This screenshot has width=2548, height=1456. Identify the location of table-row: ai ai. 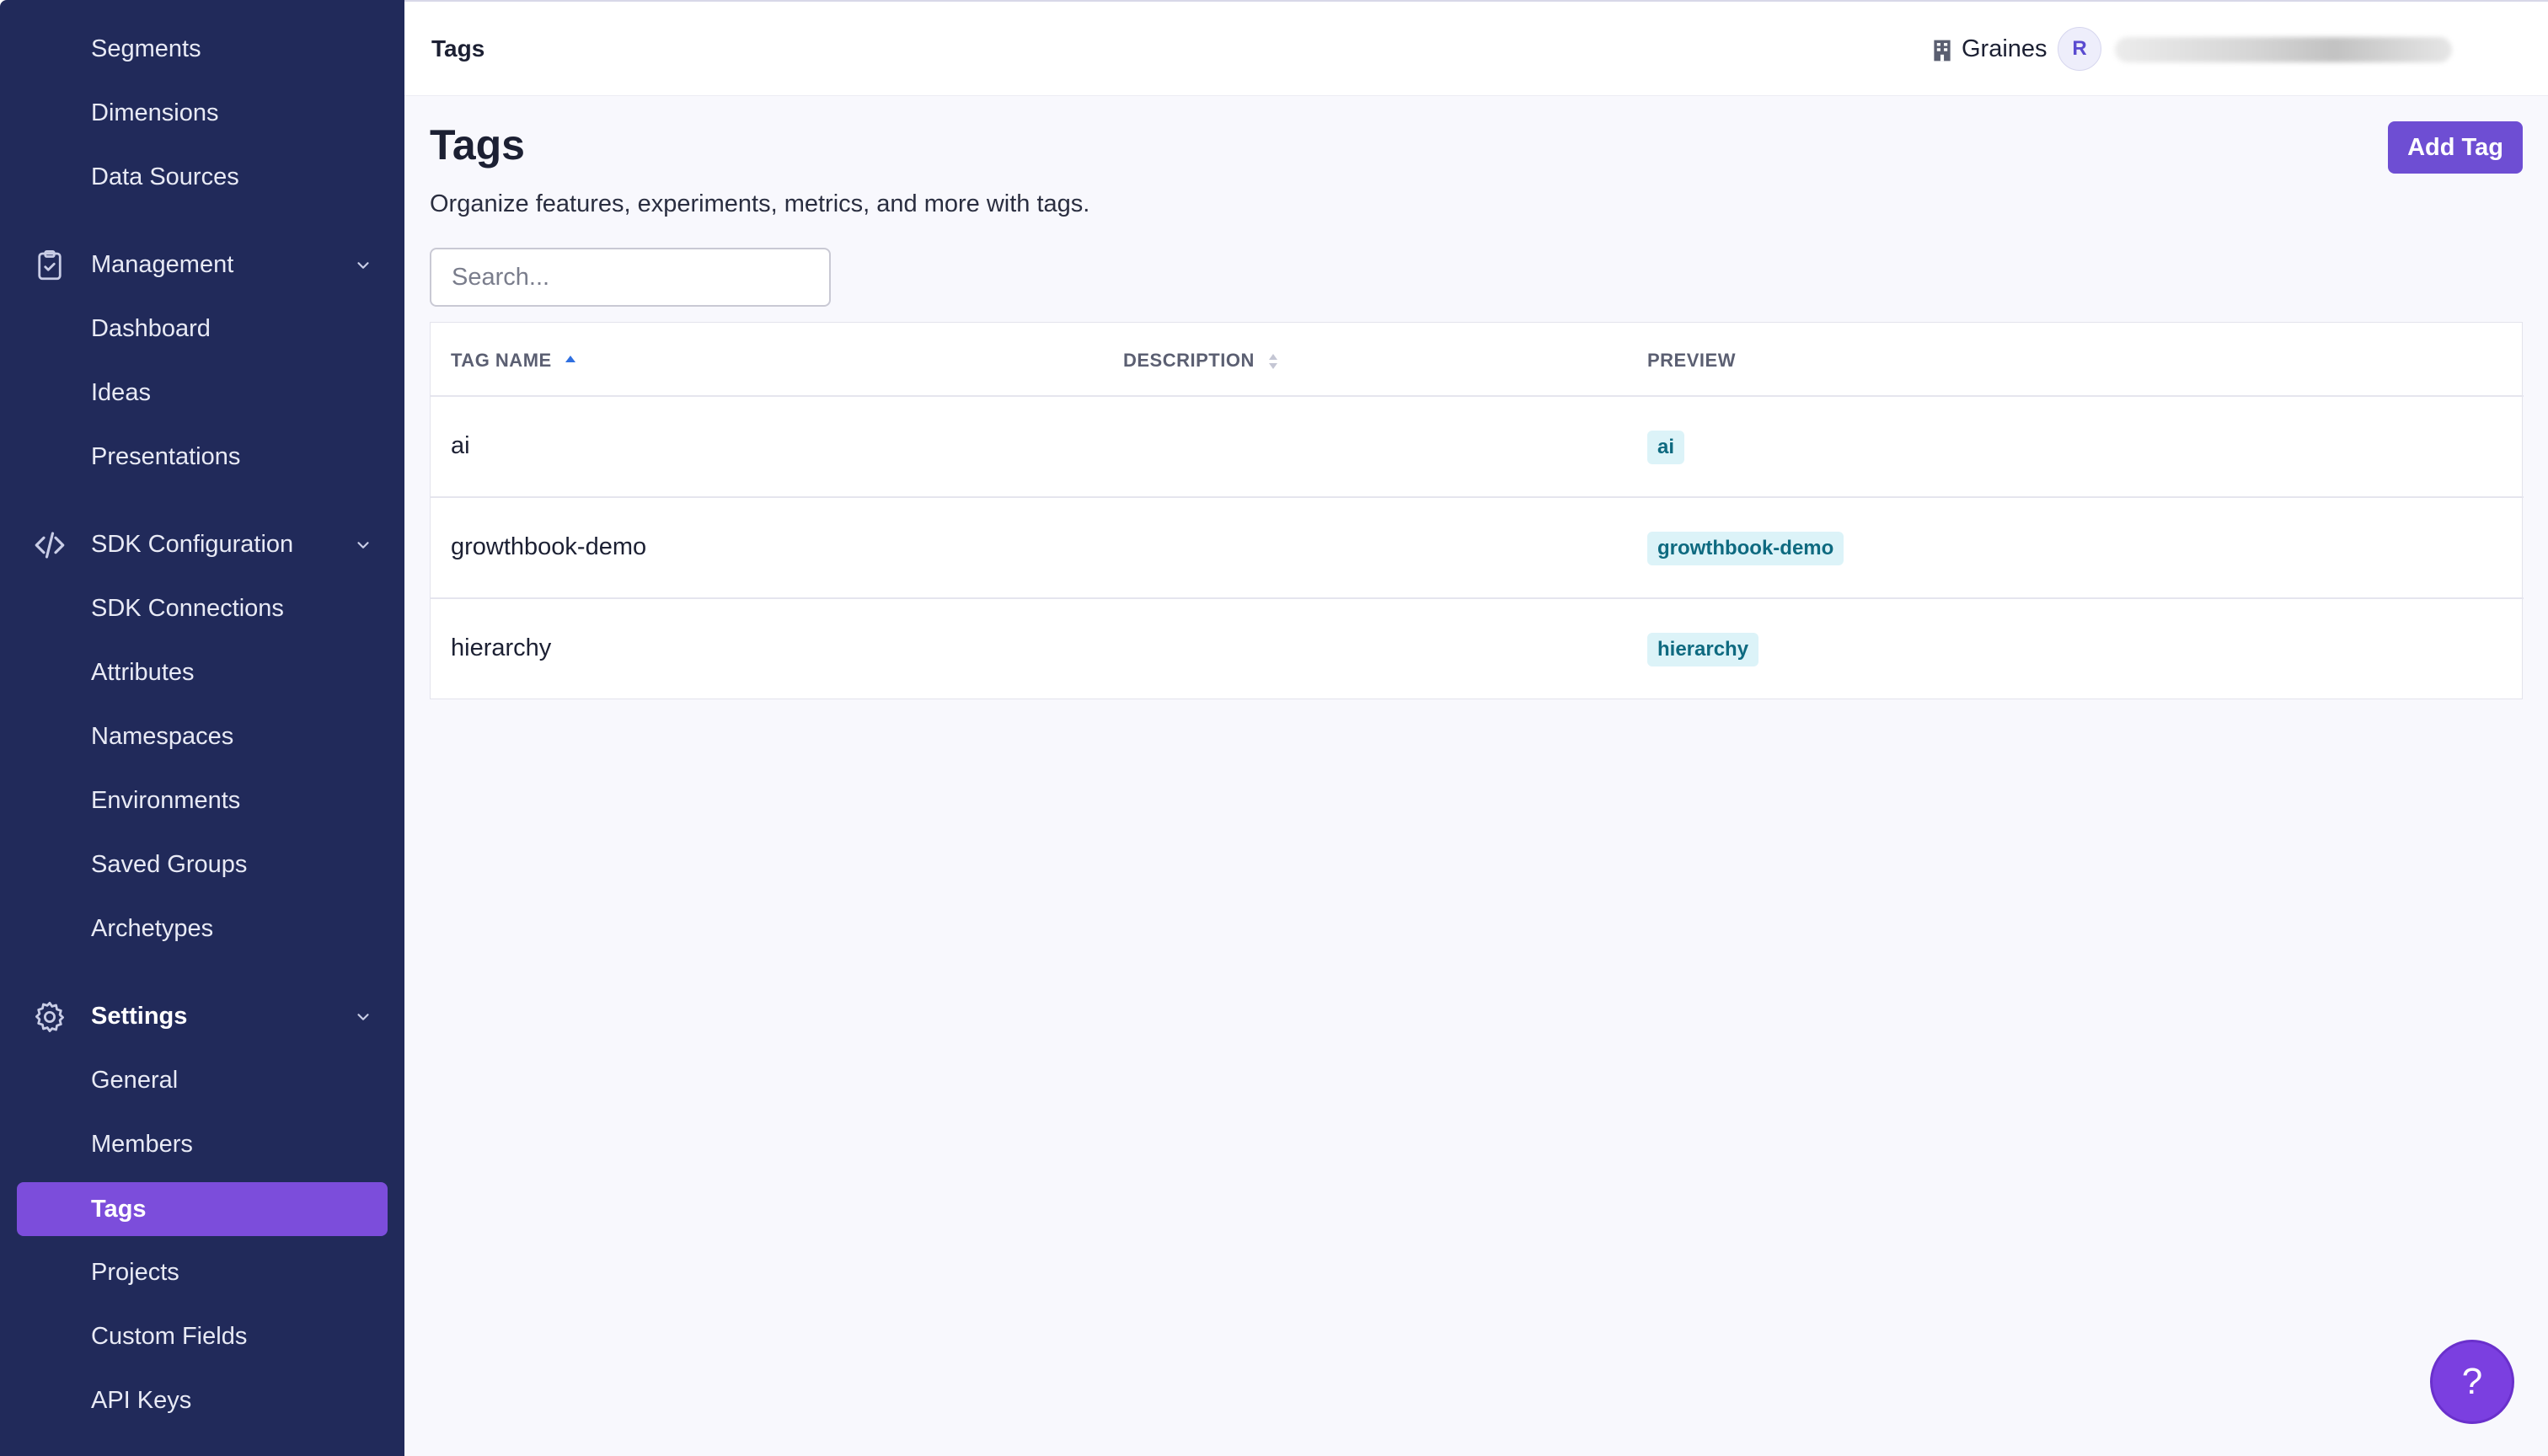
(1477, 445).